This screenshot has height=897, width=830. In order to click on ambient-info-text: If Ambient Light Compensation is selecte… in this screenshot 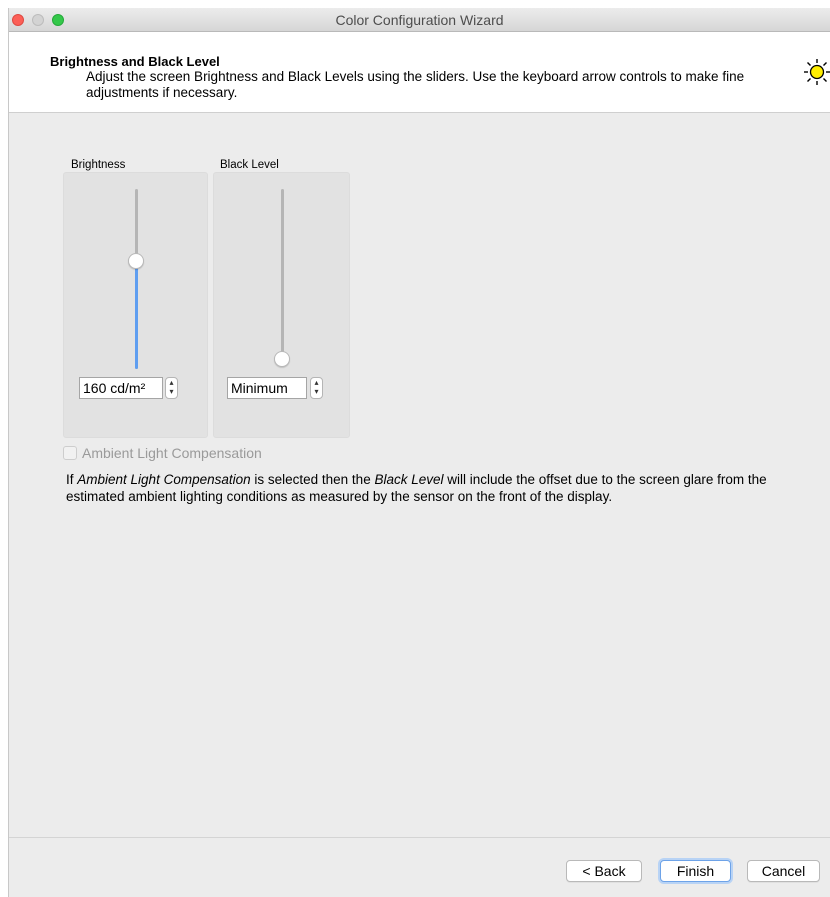, I will do `click(446, 488)`.